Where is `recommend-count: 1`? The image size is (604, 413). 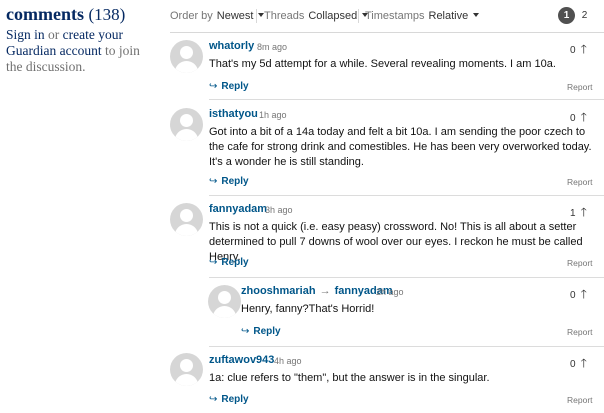 recommend-count: 1 is located at coordinates (573, 213).